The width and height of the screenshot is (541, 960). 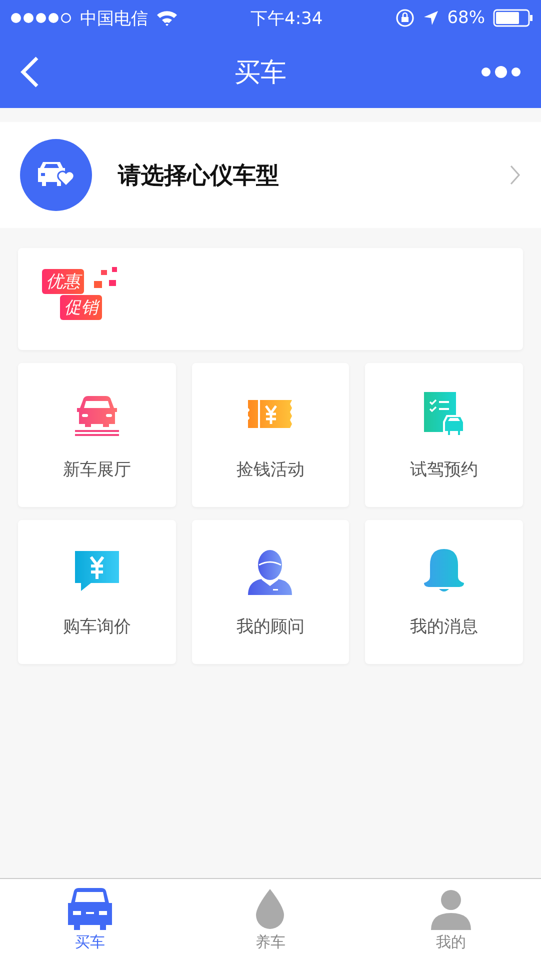 What do you see at coordinates (97, 592) in the screenshot?
I see `menu-tile: 购车询价` at bounding box center [97, 592].